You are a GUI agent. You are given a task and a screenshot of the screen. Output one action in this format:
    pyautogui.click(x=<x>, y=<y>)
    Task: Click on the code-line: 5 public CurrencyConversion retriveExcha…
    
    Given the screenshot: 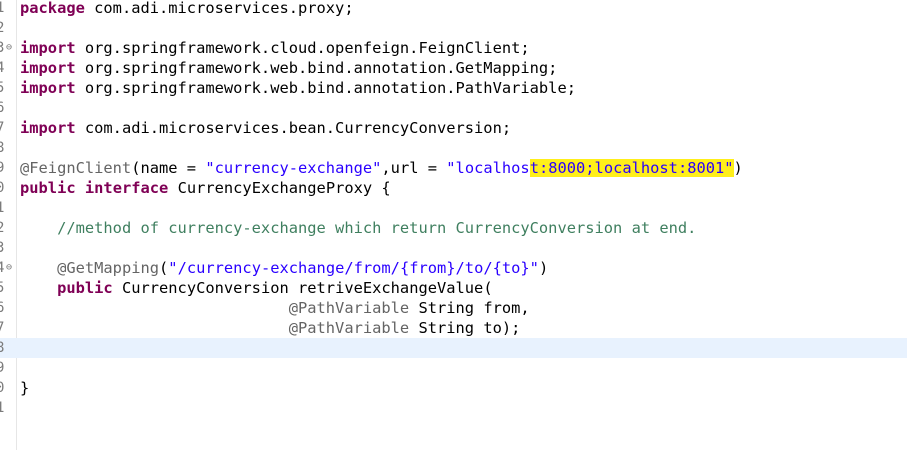 What is the action you would take?
    pyautogui.click(x=453, y=288)
    